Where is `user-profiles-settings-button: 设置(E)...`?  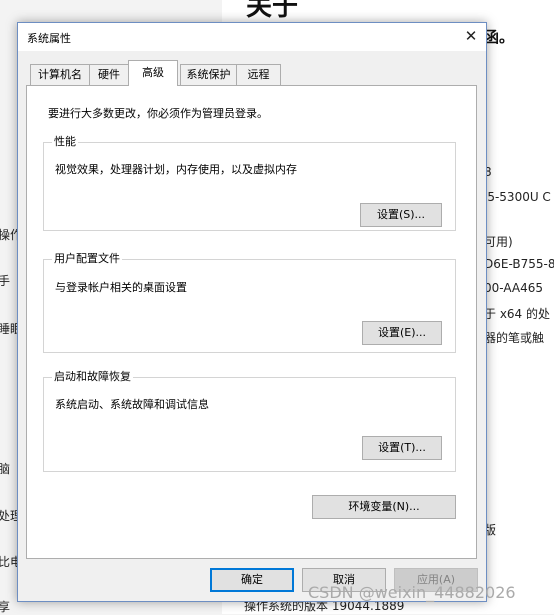
user-profiles-settings-button: 设置(E)... is located at coordinates (402, 333).